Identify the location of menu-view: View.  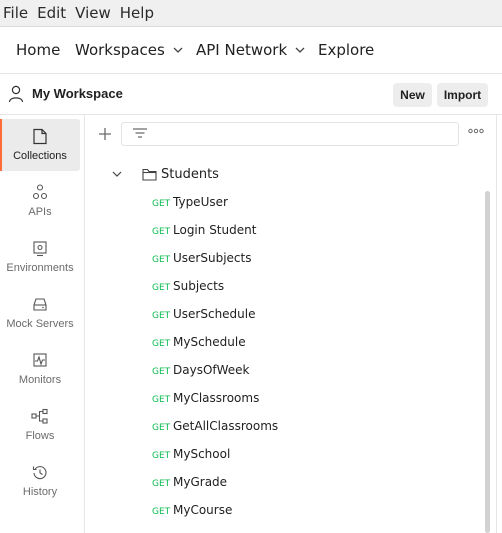
(93, 13).